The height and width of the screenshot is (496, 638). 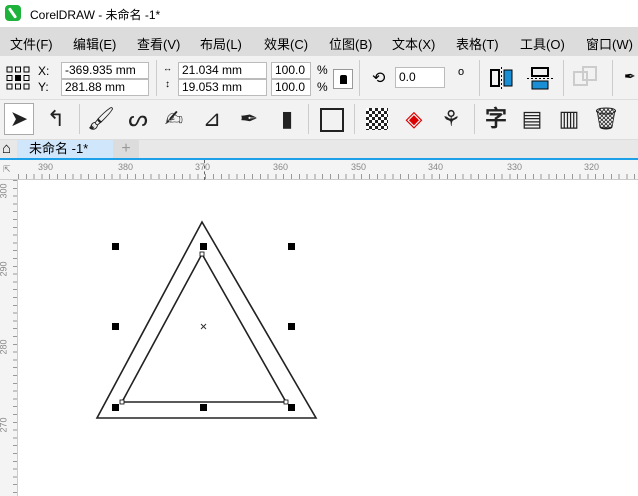 What do you see at coordinates (606, 119) in the screenshot?
I see `delete-icon: 🗑` at bounding box center [606, 119].